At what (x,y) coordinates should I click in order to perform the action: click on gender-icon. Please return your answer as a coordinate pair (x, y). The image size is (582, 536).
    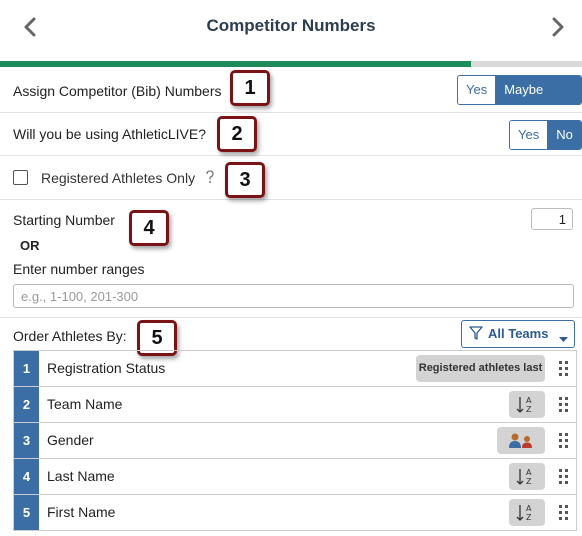
    Looking at the image, I should click on (521, 440).